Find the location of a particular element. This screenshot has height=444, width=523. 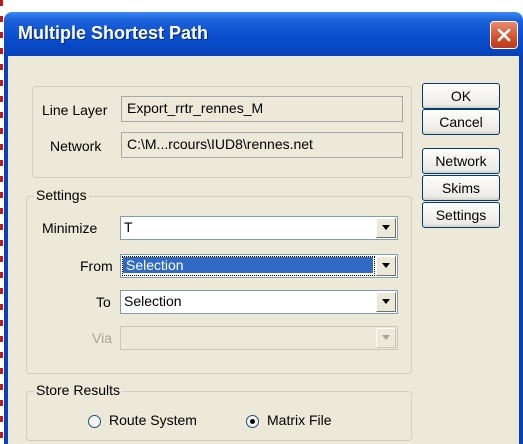

to-dropdown: Selection is located at coordinates (259, 302).